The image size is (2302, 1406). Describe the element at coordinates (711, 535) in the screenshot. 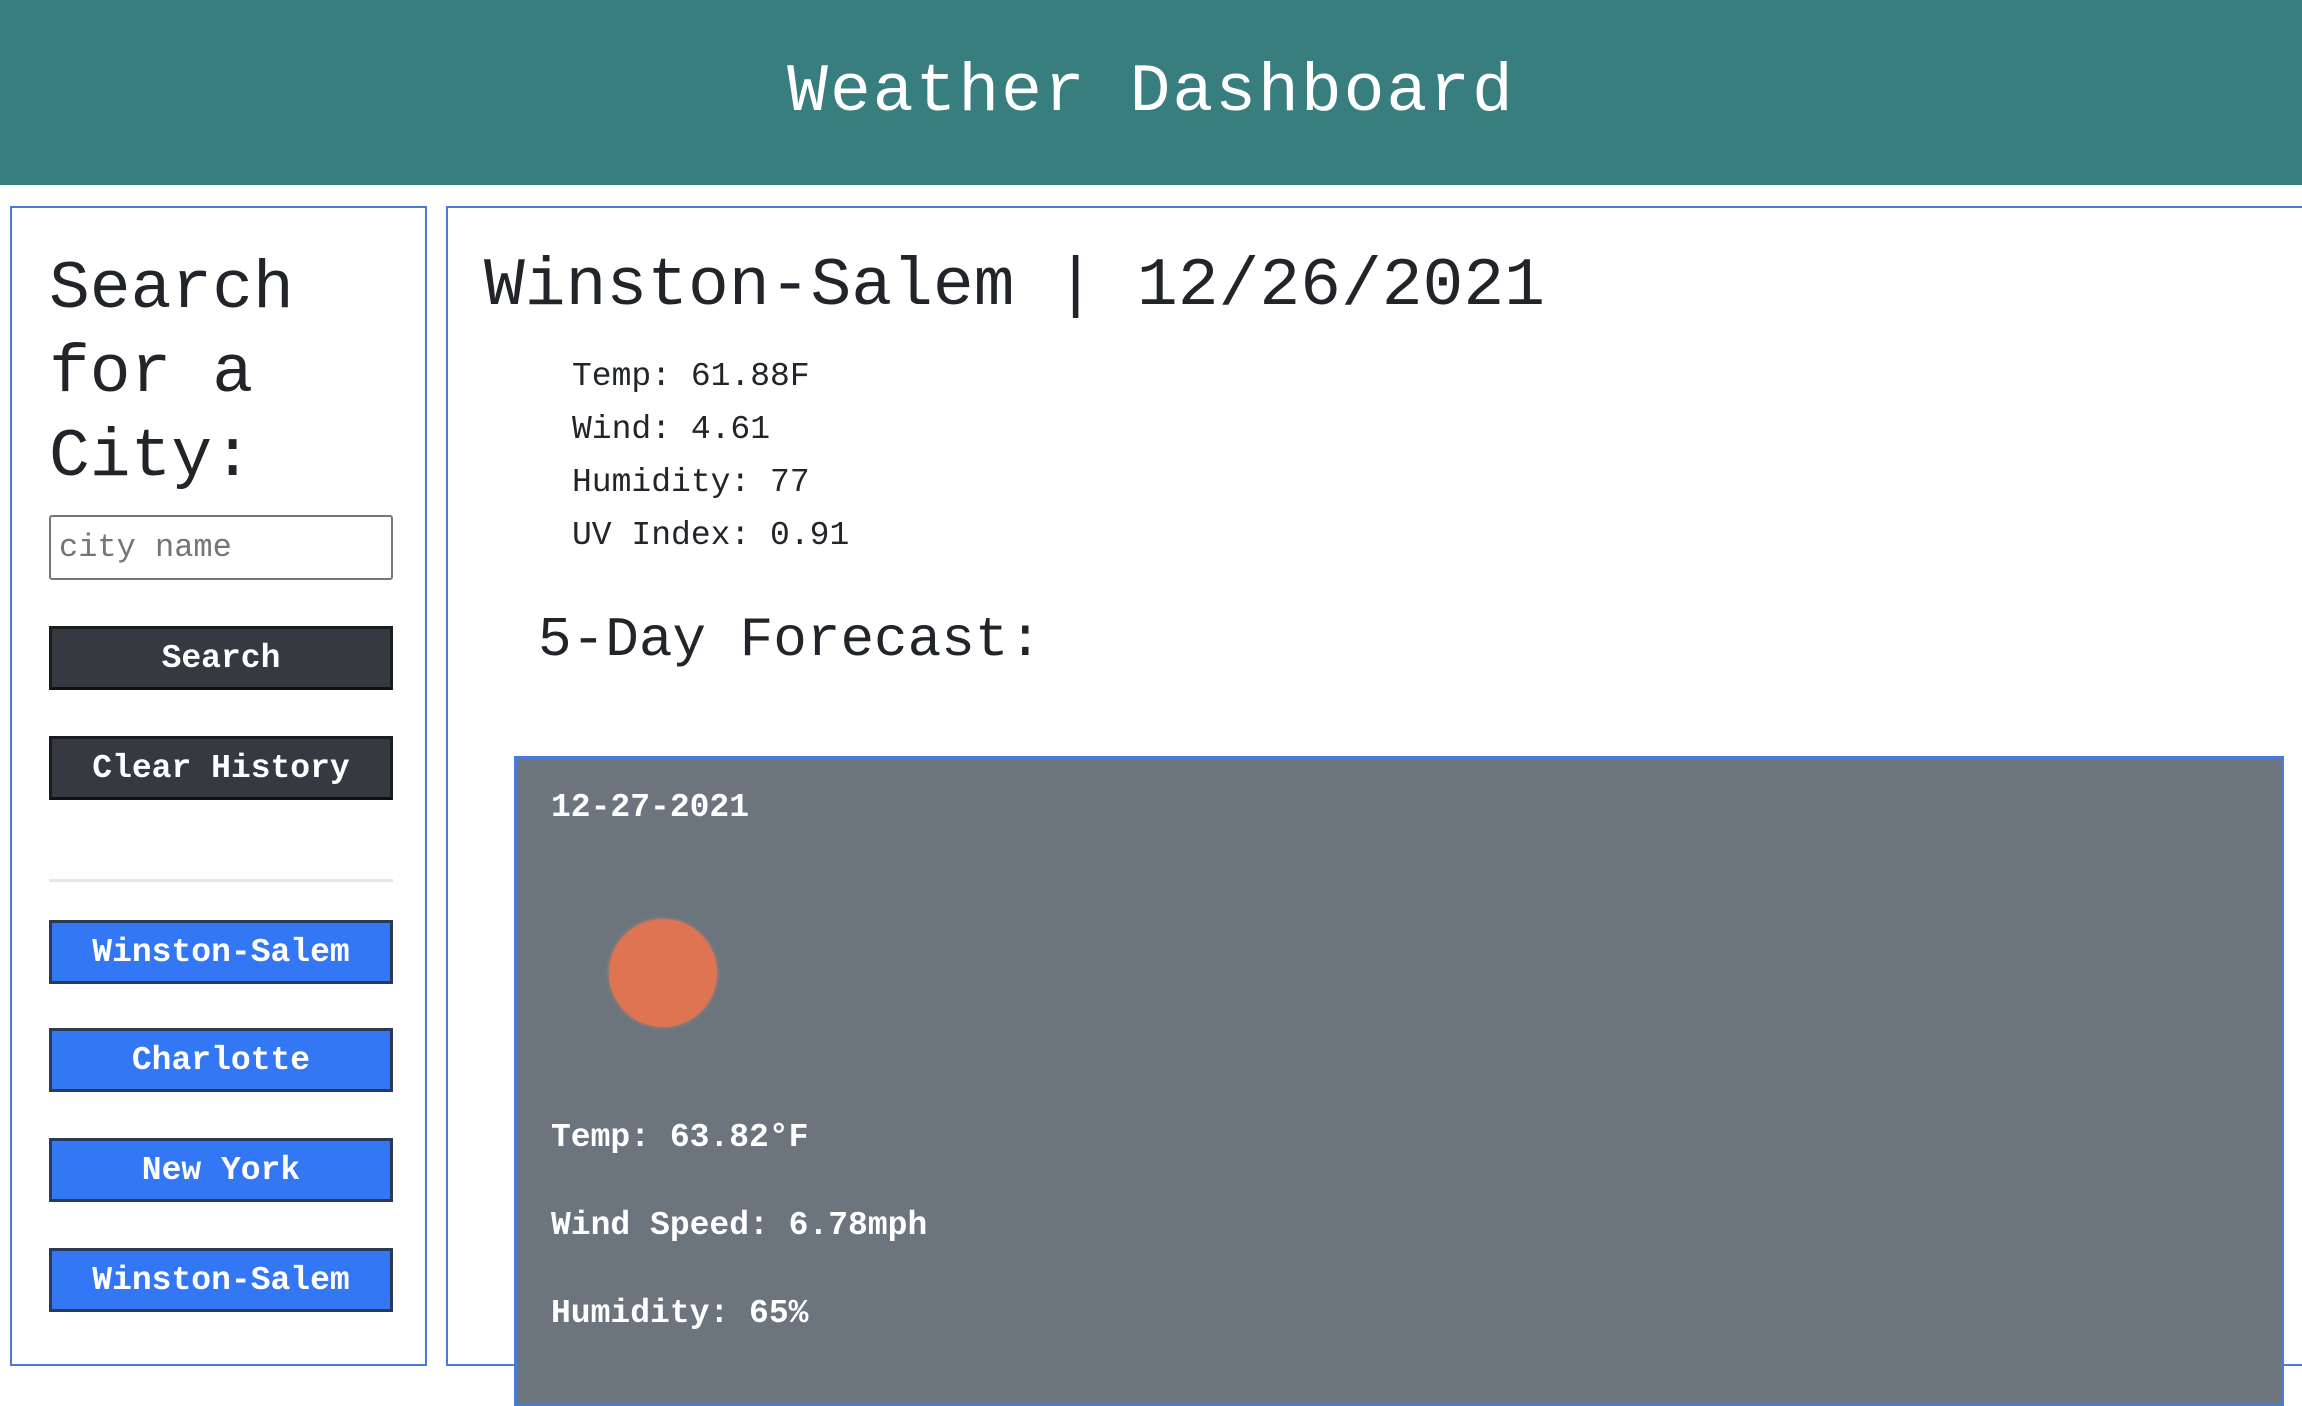

I see `current-uv-index: UV Index: 0.91` at that location.